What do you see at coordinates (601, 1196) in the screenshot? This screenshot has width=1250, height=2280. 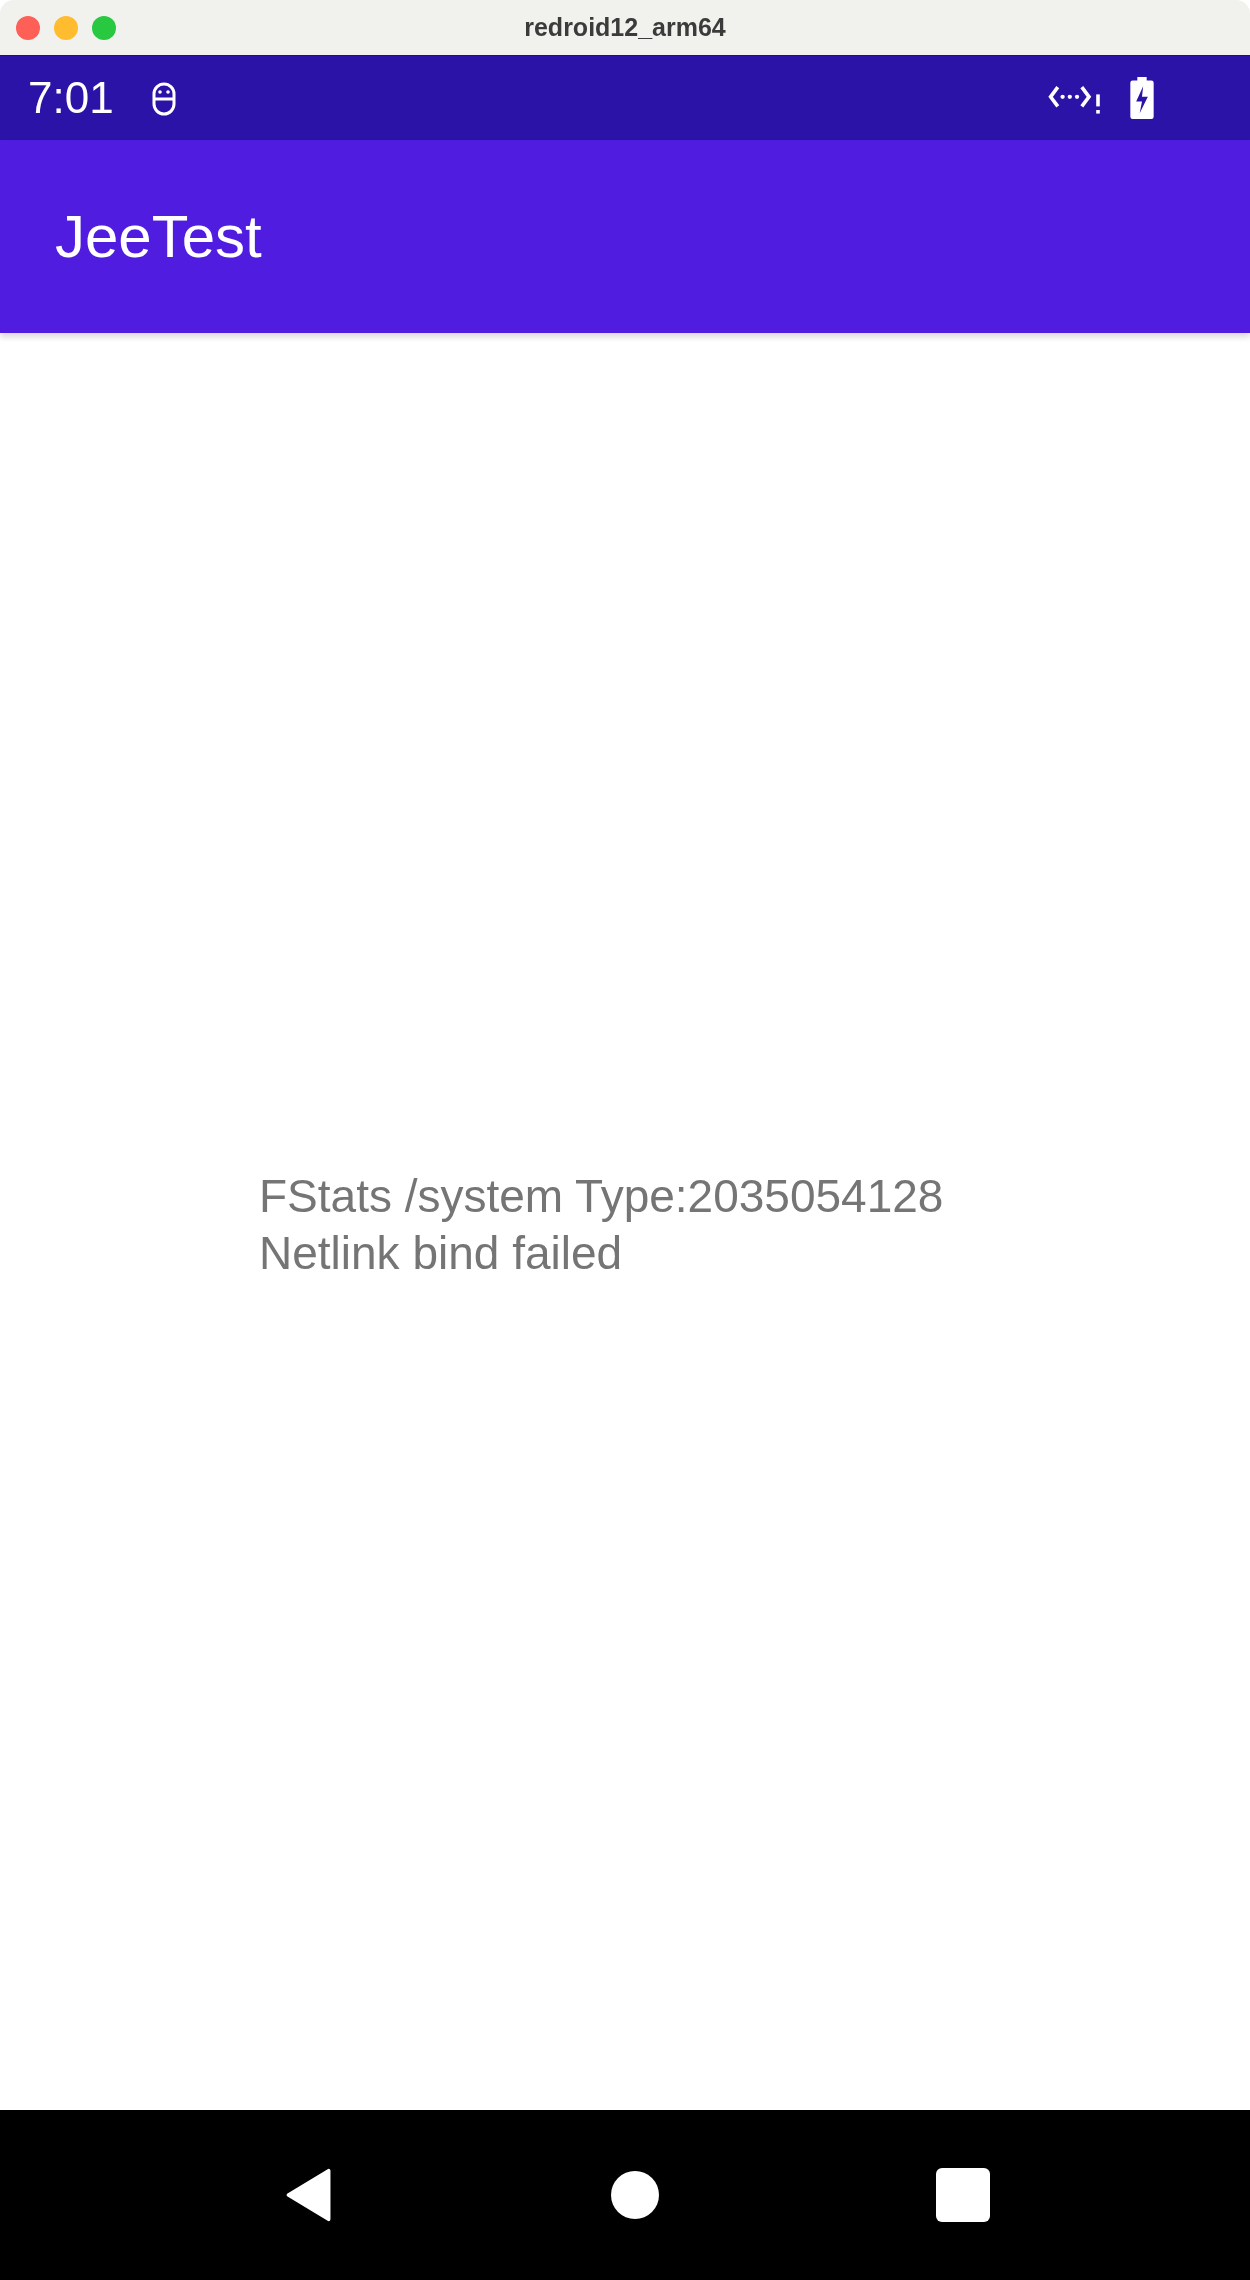 I see `message-text: FStats /system Type:2035054128` at bounding box center [601, 1196].